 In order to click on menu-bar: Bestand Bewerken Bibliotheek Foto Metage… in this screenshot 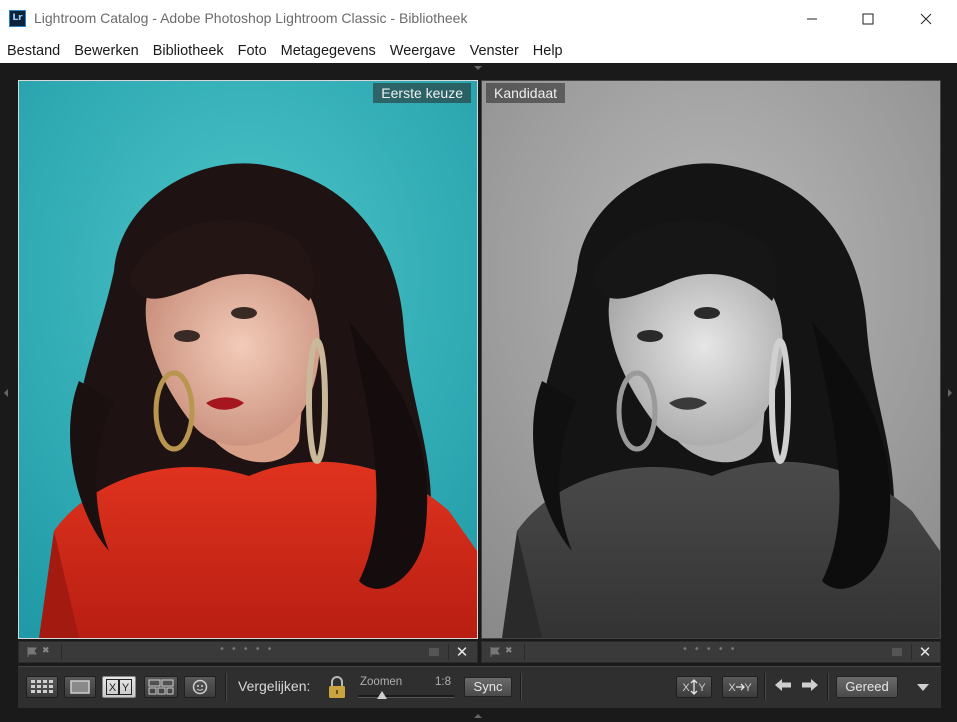, I will do `click(478, 50)`.